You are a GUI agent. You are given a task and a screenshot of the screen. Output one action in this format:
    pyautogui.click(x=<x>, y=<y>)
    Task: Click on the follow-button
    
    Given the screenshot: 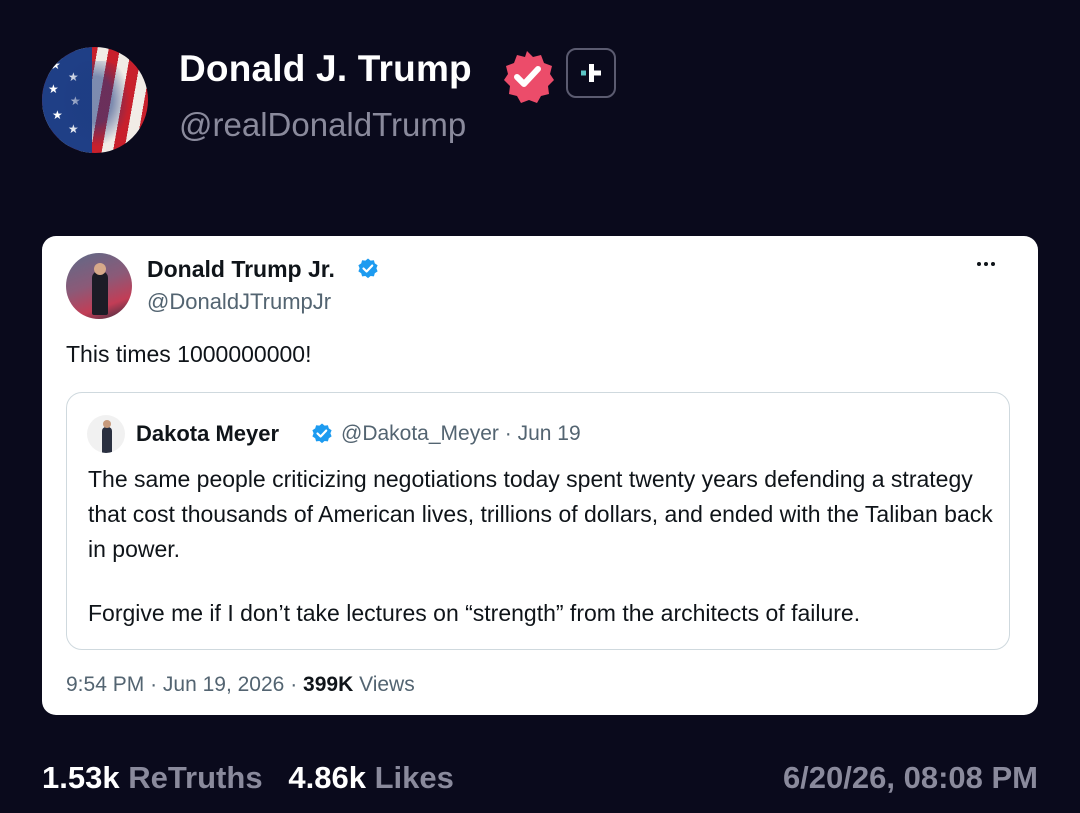 What is the action you would take?
    pyautogui.click(x=591, y=73)
    